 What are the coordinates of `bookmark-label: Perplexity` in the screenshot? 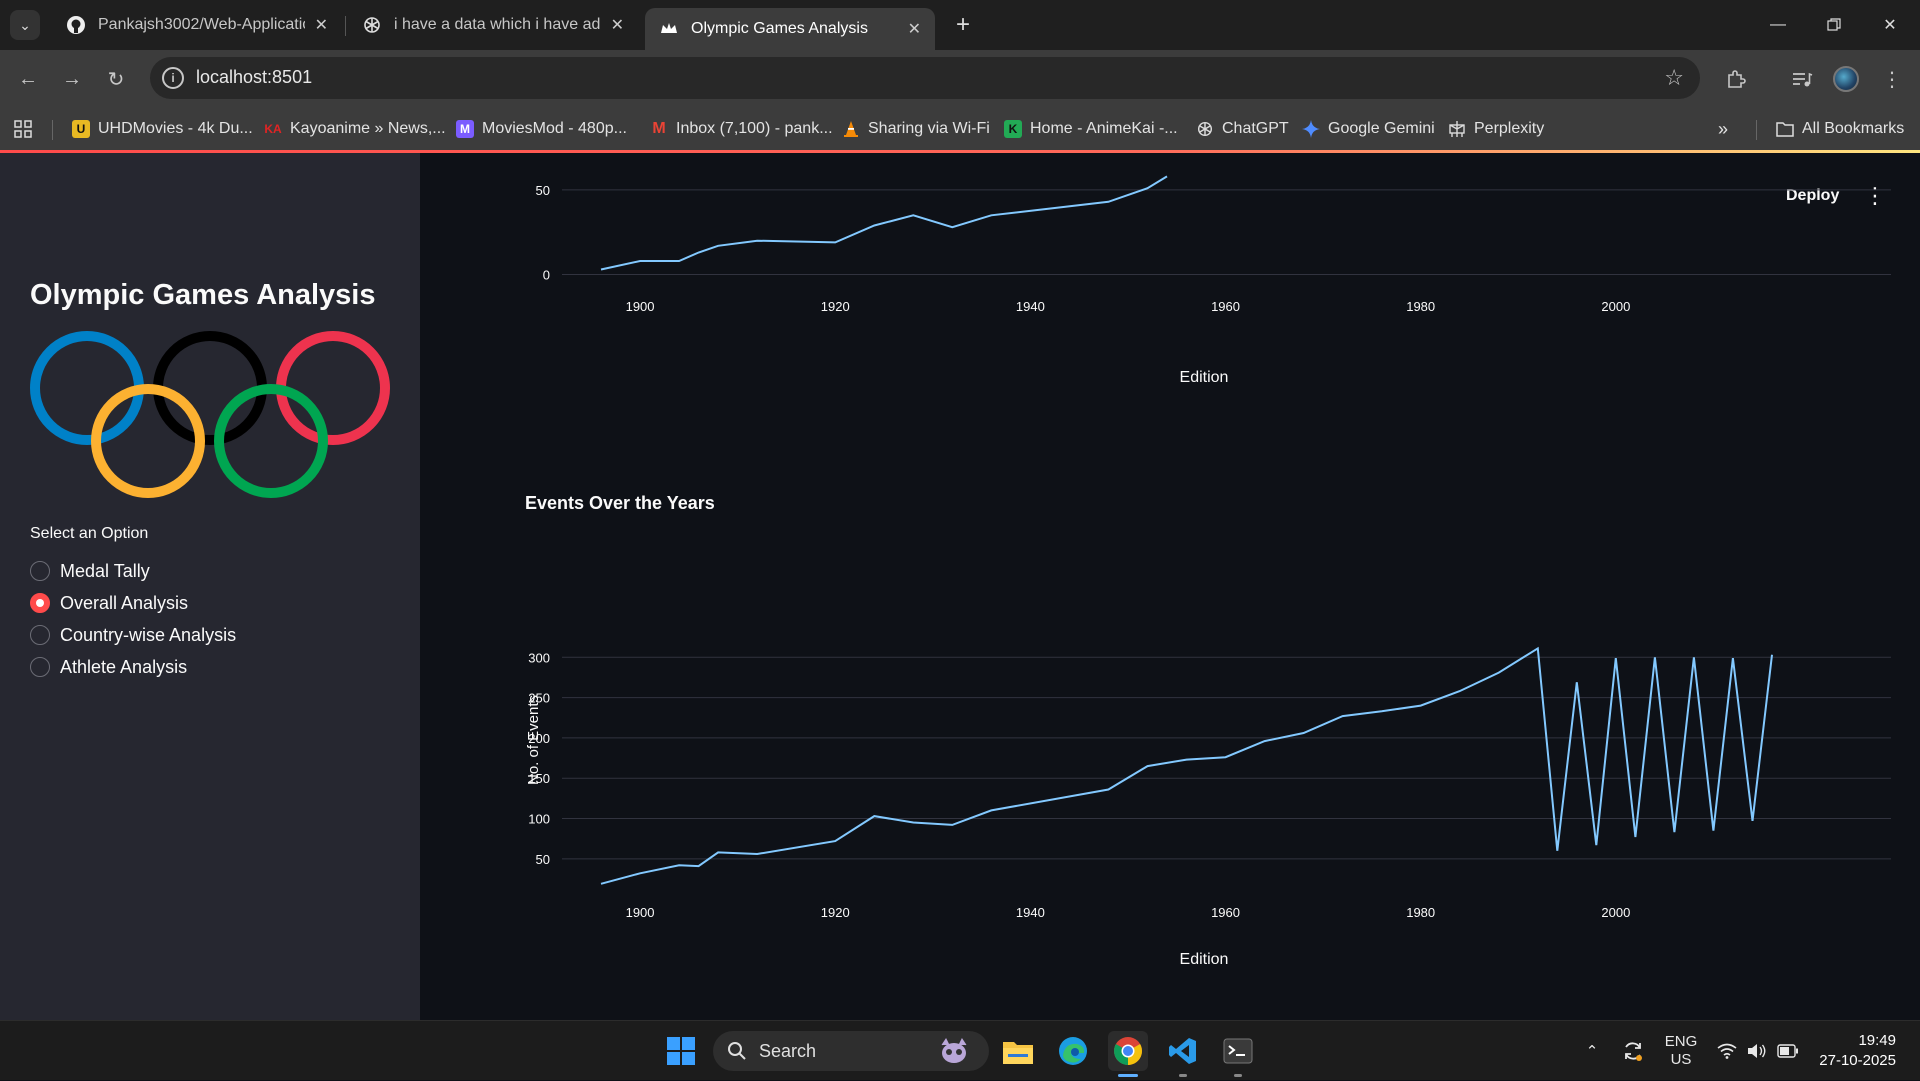 It's located at (1509, 128).